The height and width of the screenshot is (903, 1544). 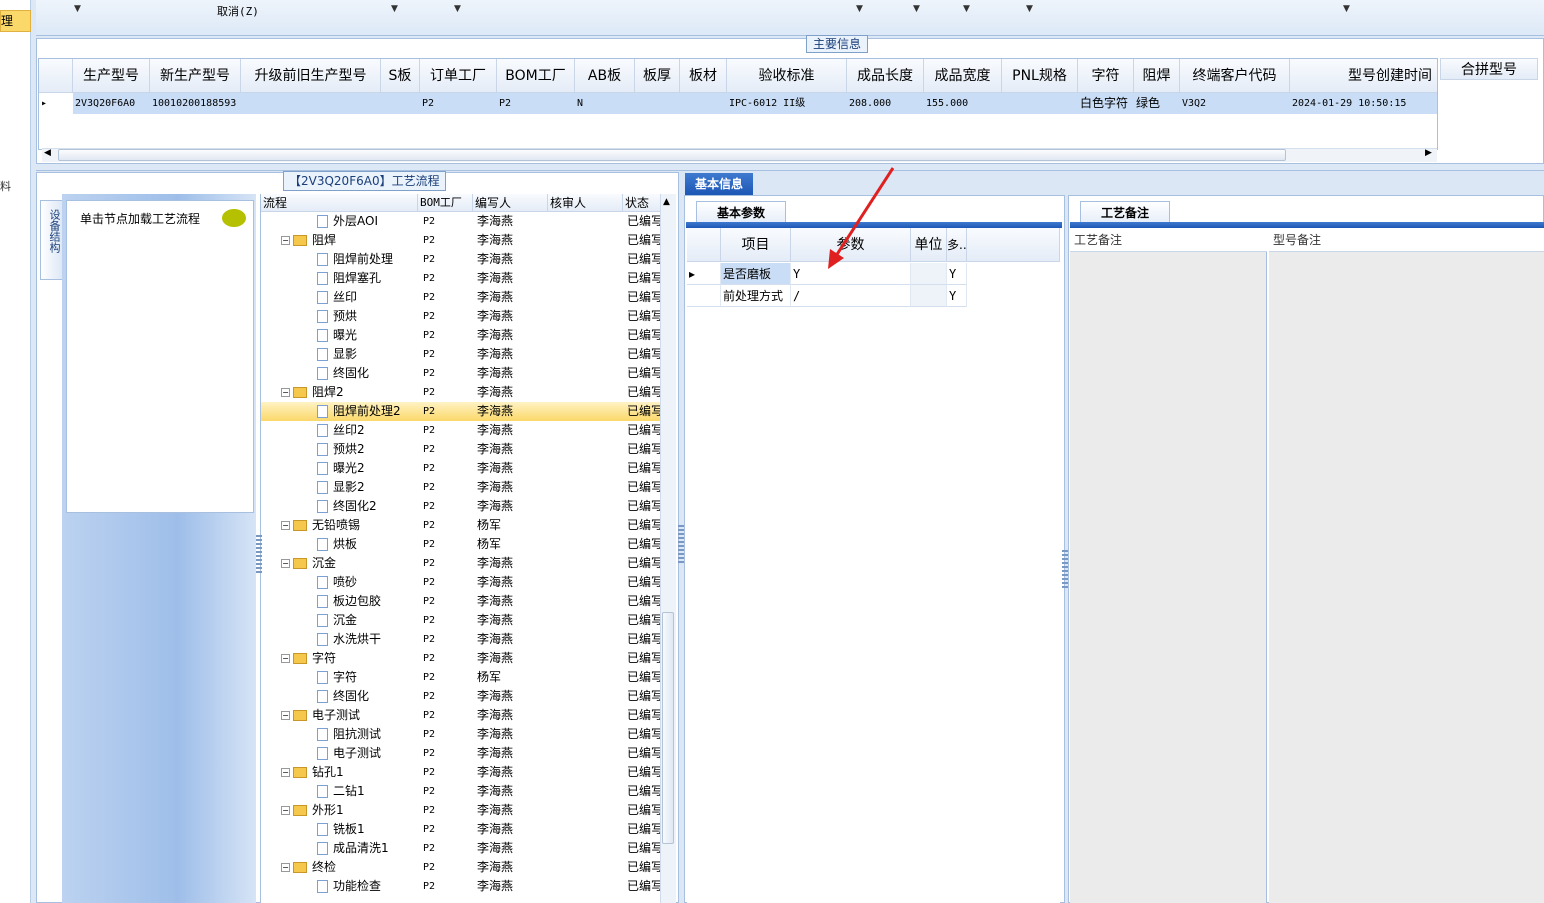 I want to click on tree-row: 丝印2 P2 李海燕 已编写, so click(x=460, y=430).